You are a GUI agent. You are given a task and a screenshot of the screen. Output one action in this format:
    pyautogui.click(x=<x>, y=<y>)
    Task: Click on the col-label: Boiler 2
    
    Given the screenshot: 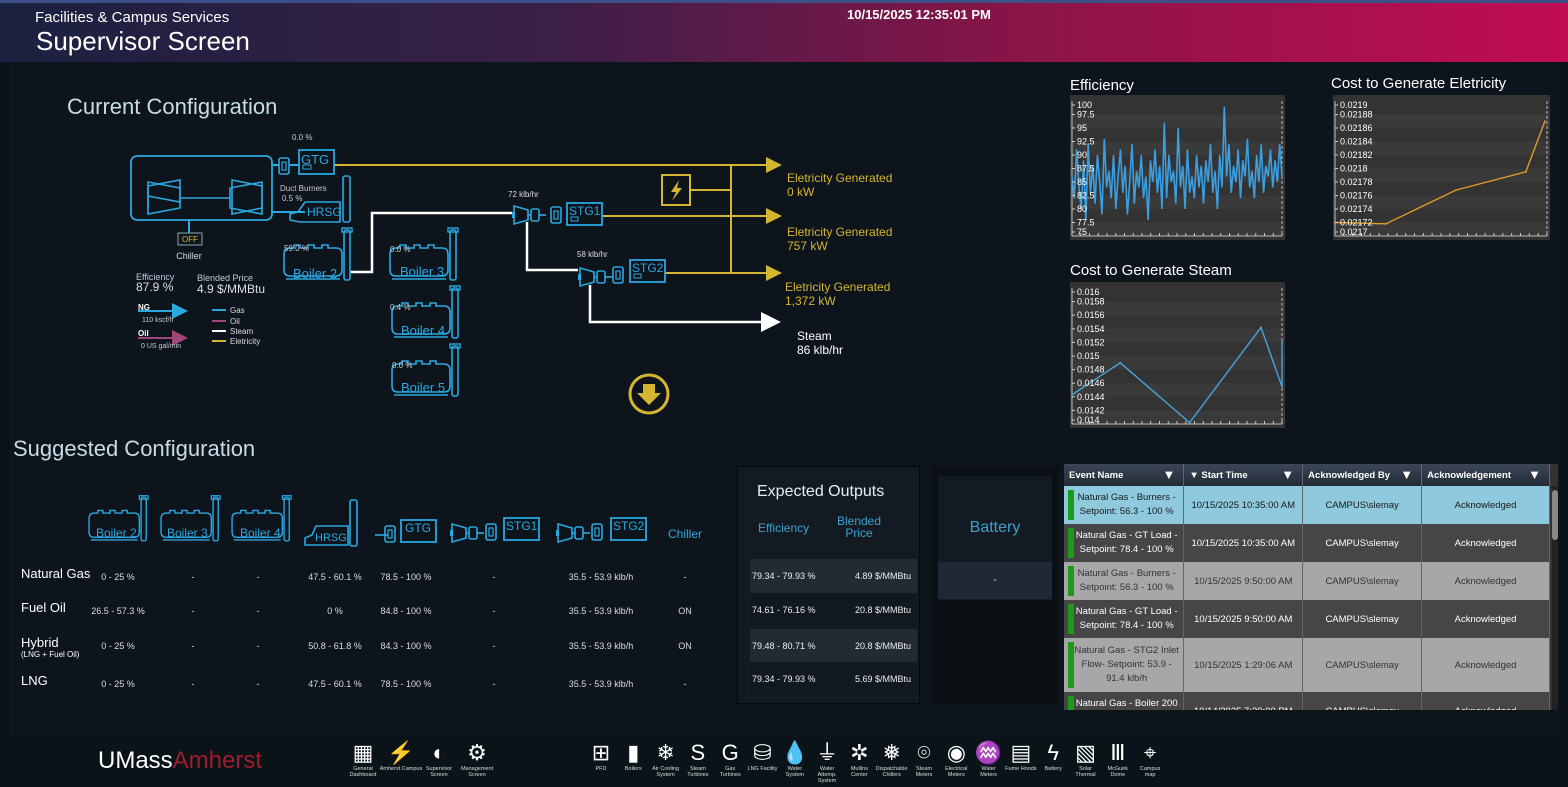 What is the action you would take?
    pyautogui.click(x=116, y=533)
    